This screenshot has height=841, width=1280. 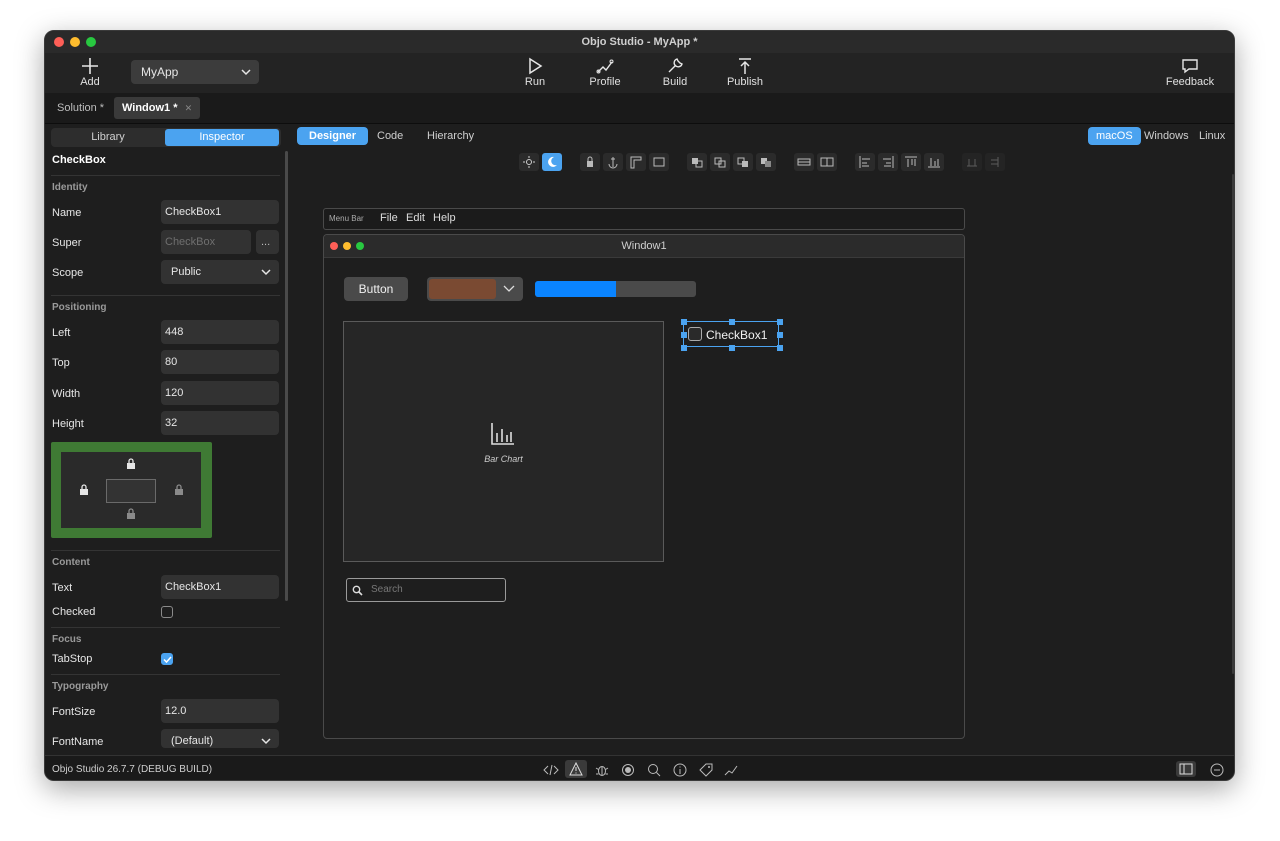 I want to click on scope-select: Public, so click(x=220, y=272).